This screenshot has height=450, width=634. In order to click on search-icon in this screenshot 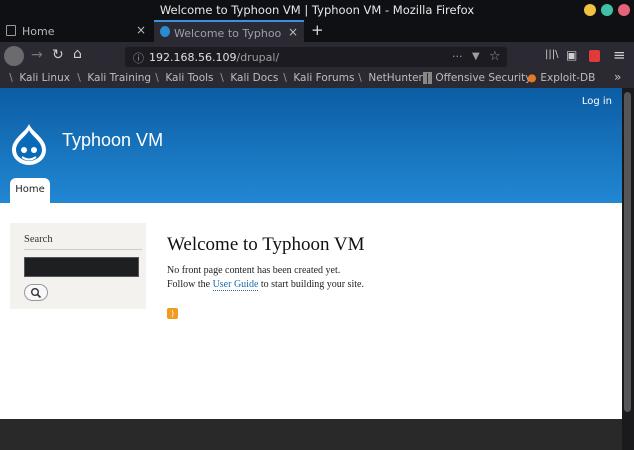, I will do `click(36, 293)`.